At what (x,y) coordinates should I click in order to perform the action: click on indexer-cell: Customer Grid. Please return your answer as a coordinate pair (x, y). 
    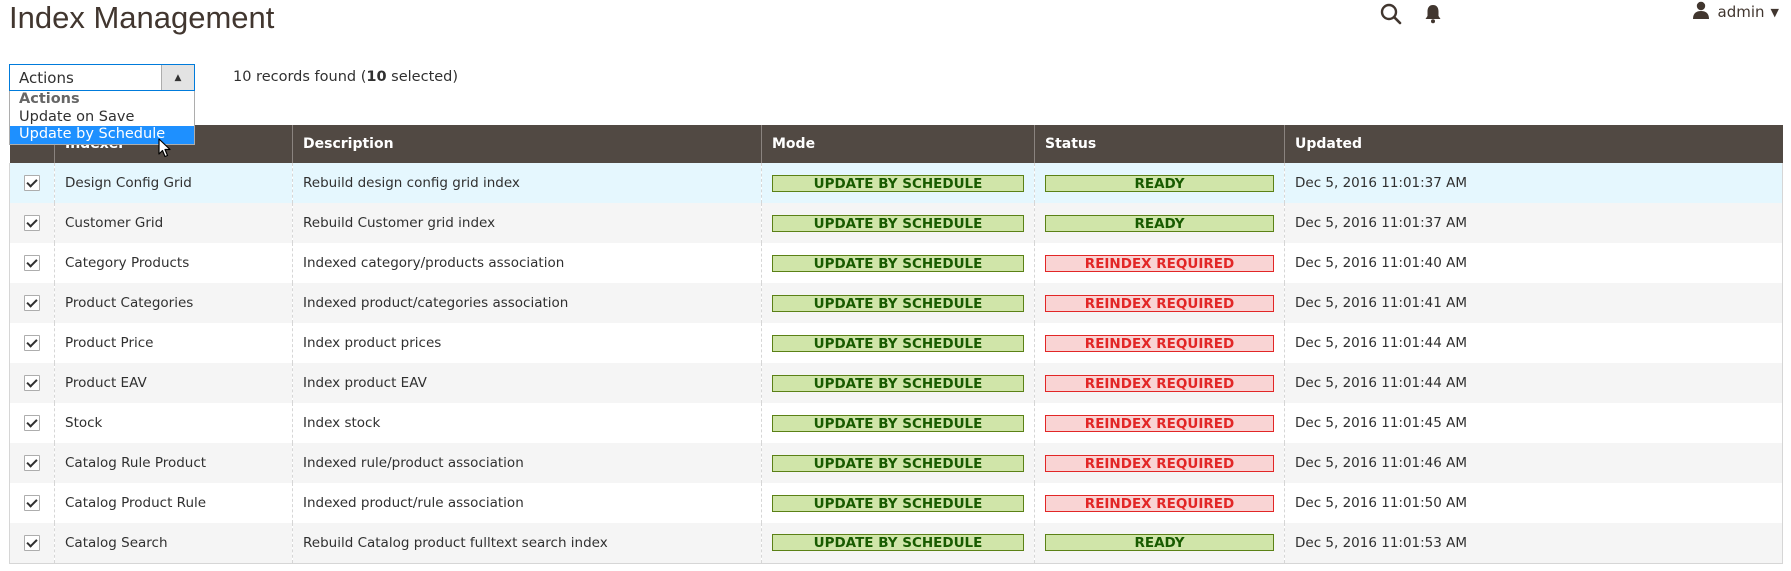
    Looking at the image, I should click on (173, 223).